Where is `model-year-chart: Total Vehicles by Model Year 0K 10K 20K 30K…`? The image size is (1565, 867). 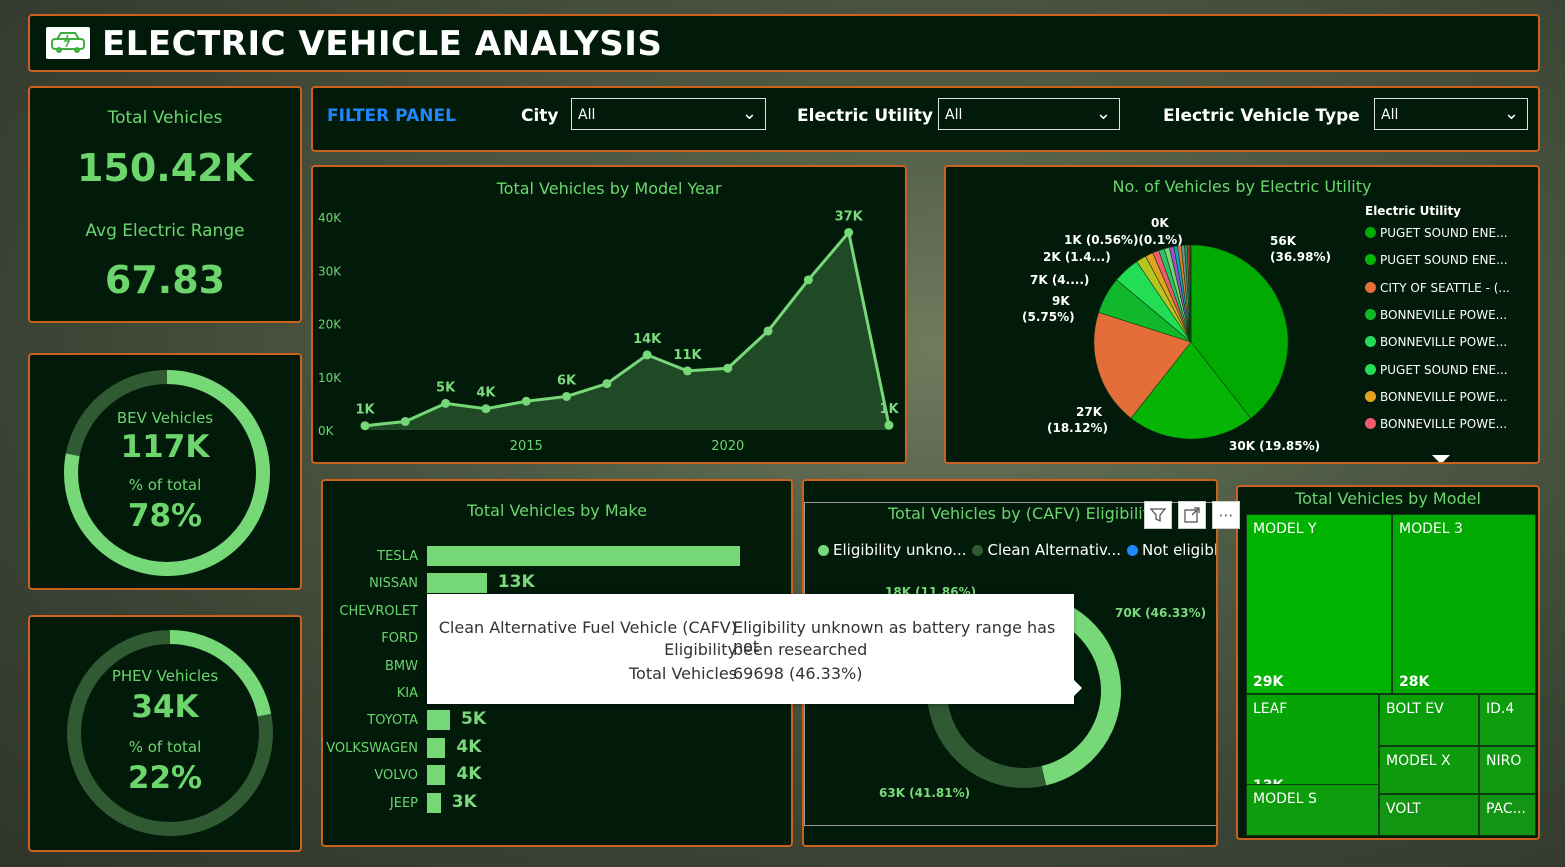
model-year-chart: Total Vehicles by Model Year 0K 10K 20K 30K… is located at coordinates (609, 314).